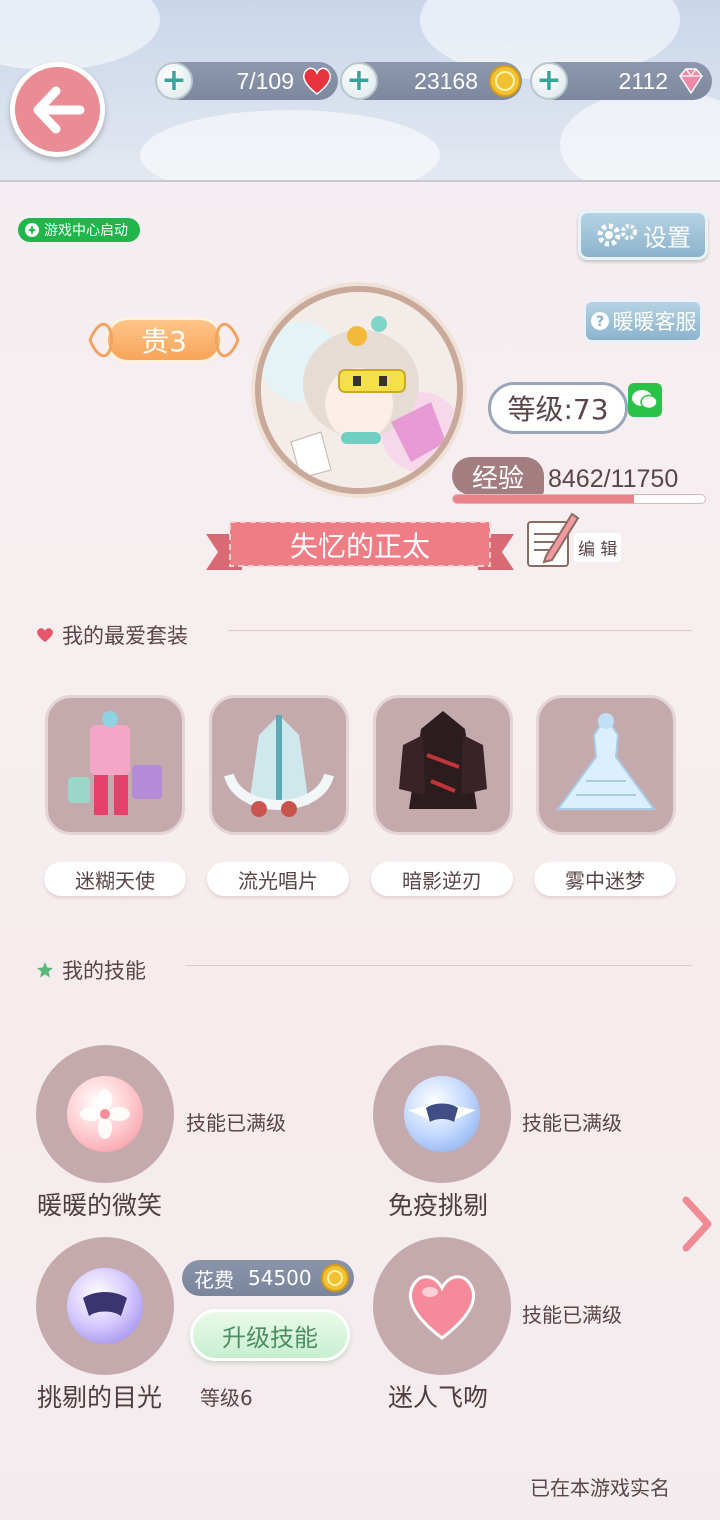  I want to click on wechat-icon, so click(645, 400).